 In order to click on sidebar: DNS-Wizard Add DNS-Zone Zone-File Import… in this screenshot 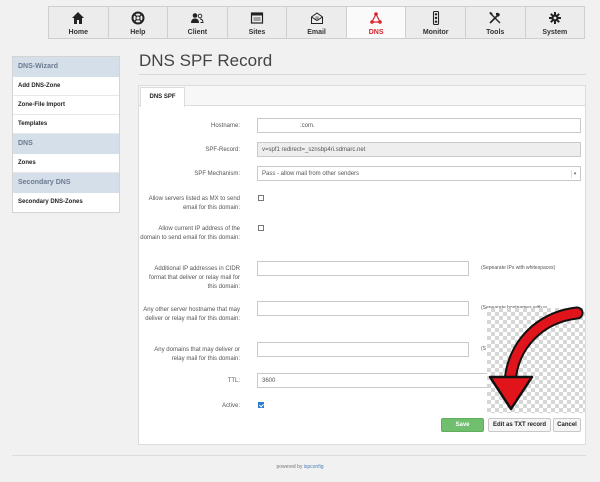, I will do `click(66, 134)`.